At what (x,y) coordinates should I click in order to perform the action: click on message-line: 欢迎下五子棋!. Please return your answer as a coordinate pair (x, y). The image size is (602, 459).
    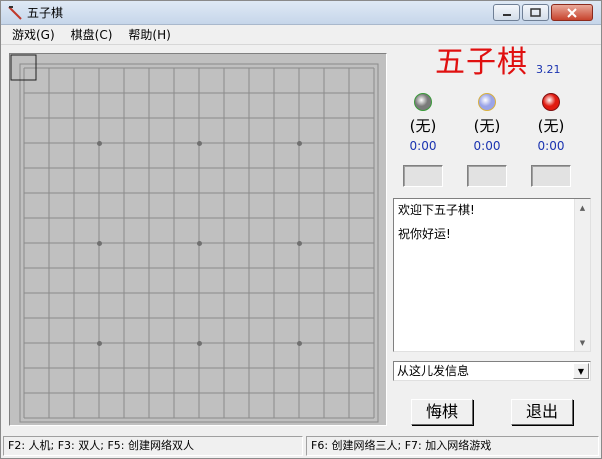
    Looking at the image, I should click on (436, 210).